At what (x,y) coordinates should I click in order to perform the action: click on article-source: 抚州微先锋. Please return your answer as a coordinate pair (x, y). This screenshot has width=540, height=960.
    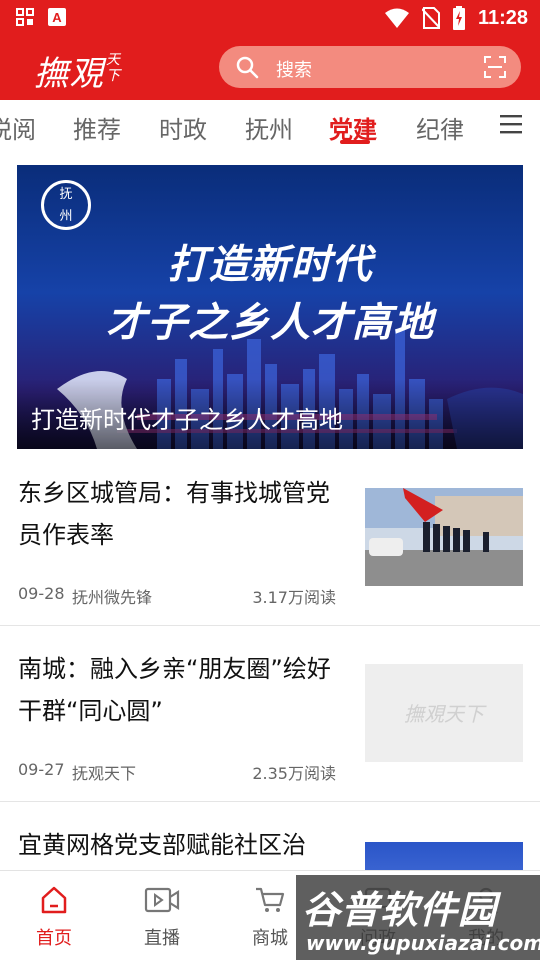
    Looking at the image, I should click on (112, 597).